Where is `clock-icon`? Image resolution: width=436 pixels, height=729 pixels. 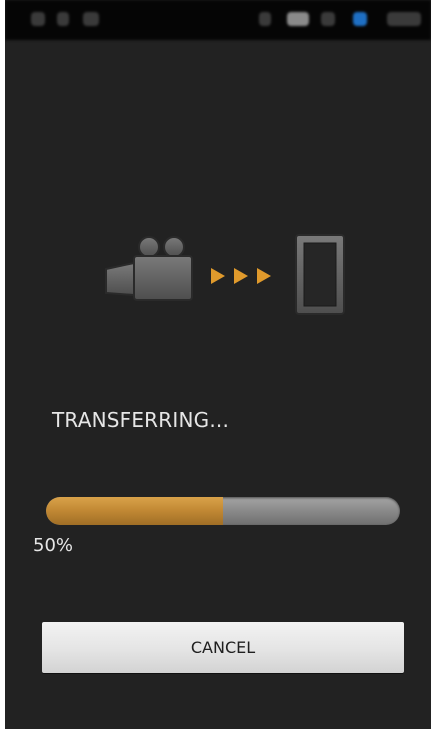
clock-icon is located at coordinates (404, 19).